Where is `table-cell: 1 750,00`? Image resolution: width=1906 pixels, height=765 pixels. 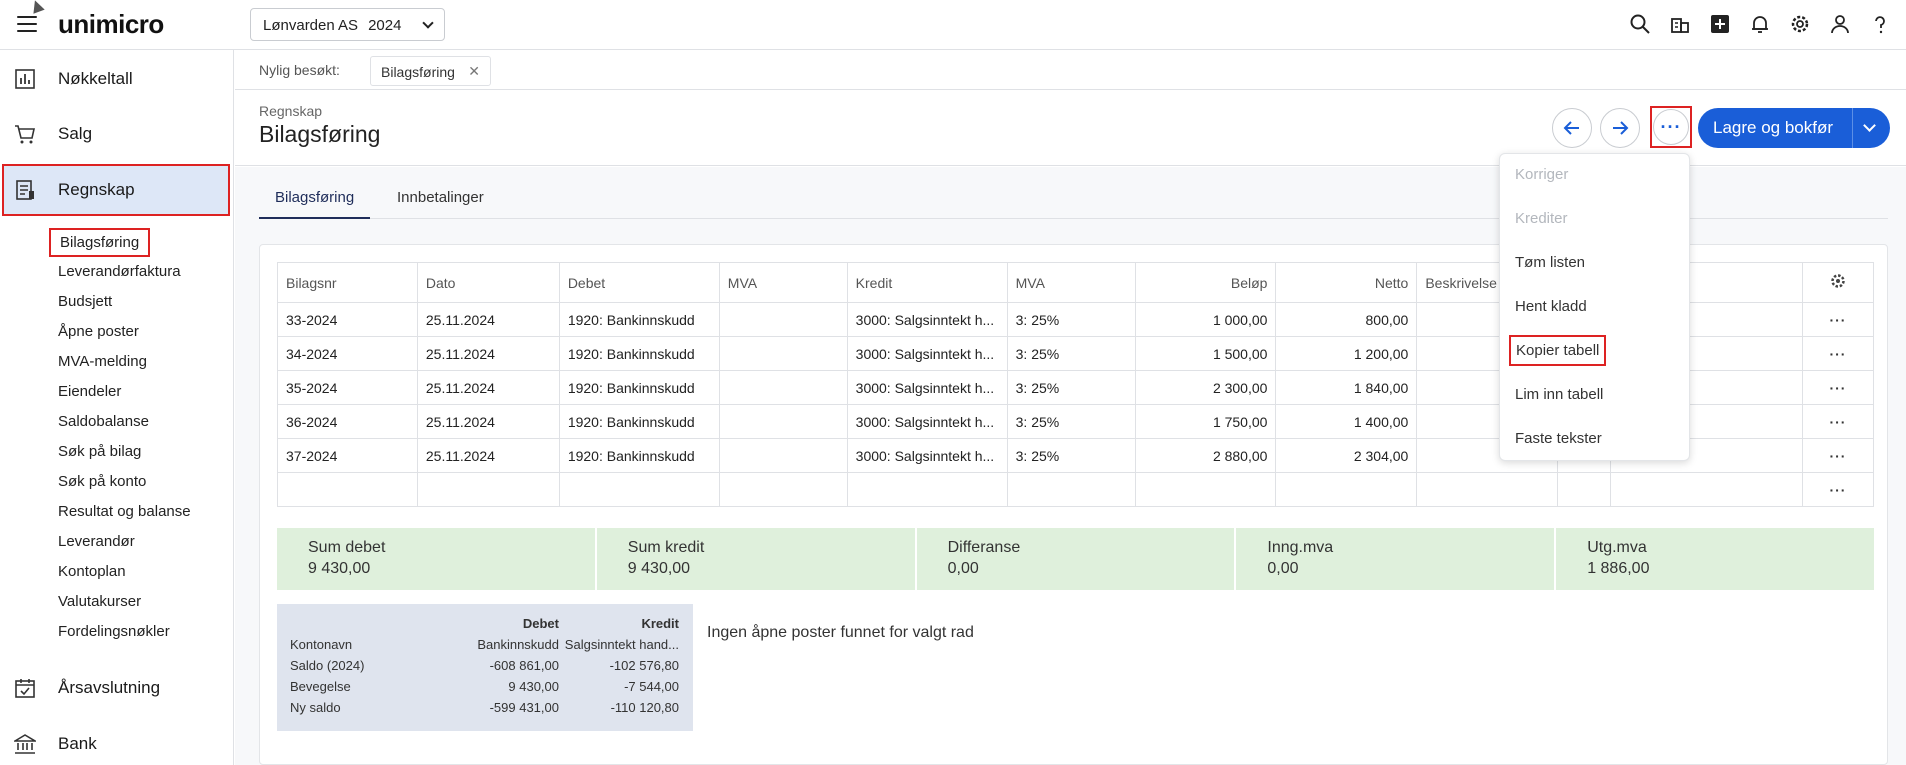
table-cell: 1 750,00 is located at coordinates (1205, 421).